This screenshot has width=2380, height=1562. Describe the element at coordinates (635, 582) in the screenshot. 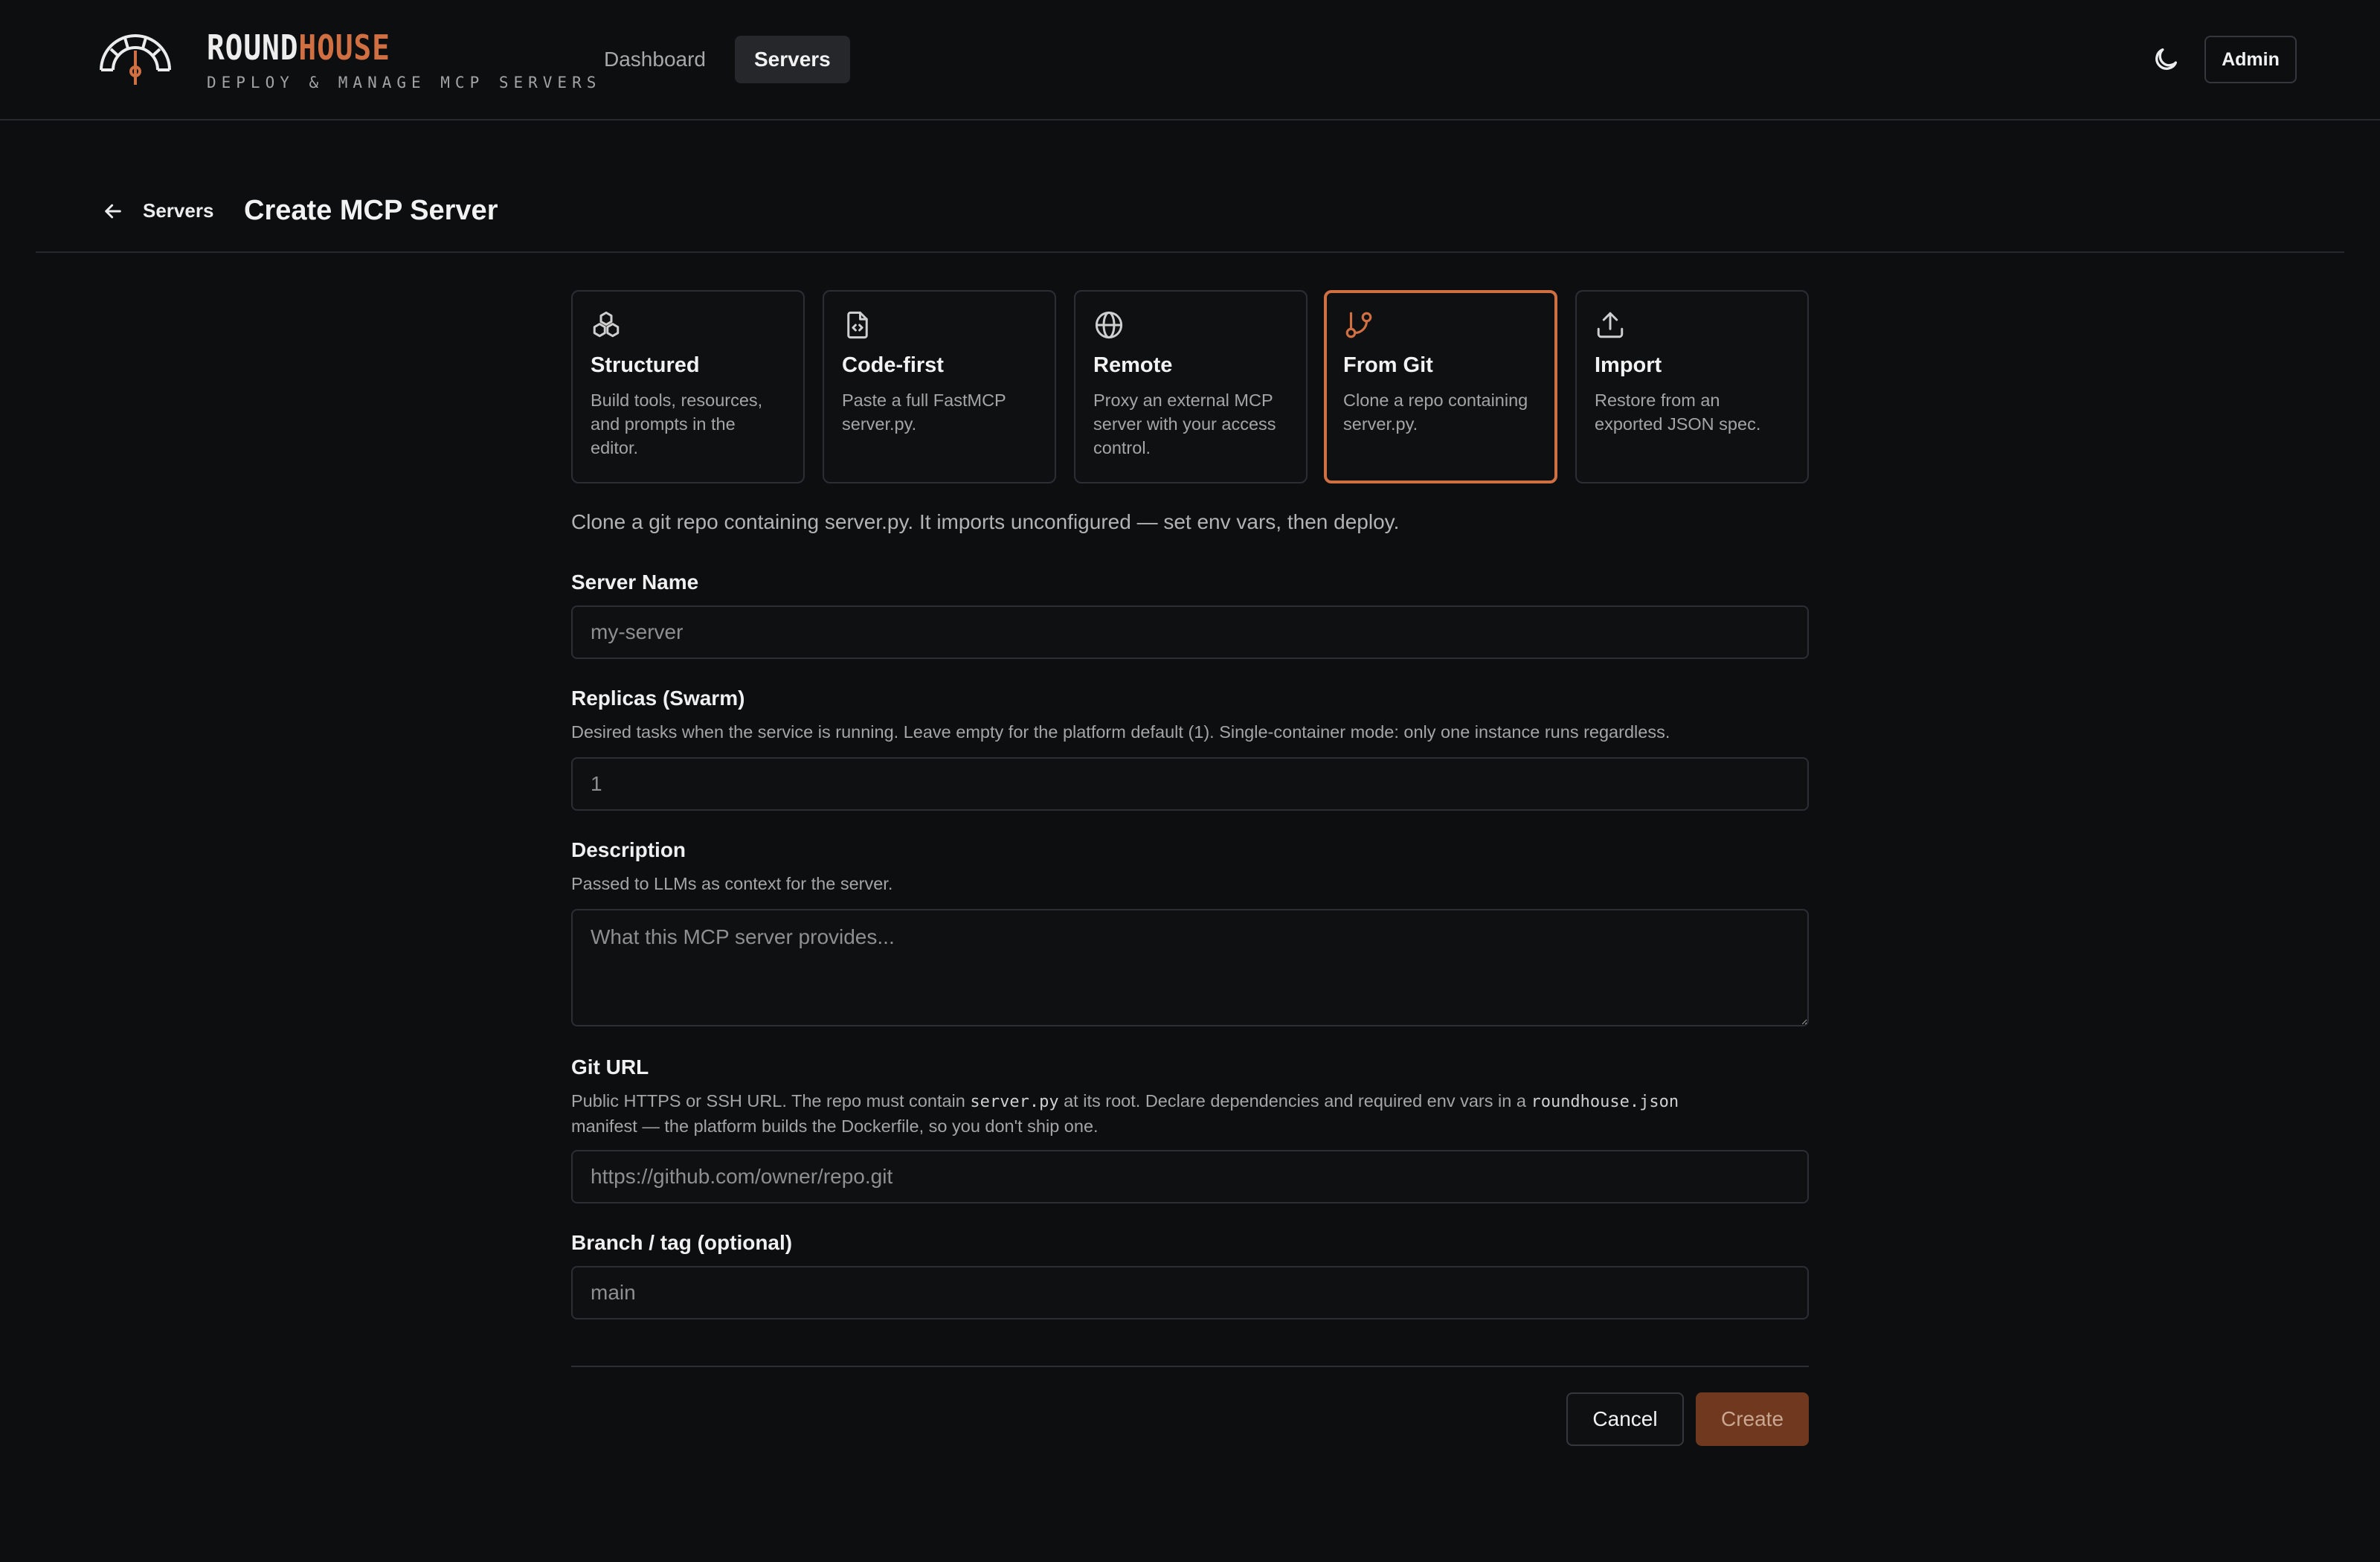

I see `server-name-label: Server Name` at that location.